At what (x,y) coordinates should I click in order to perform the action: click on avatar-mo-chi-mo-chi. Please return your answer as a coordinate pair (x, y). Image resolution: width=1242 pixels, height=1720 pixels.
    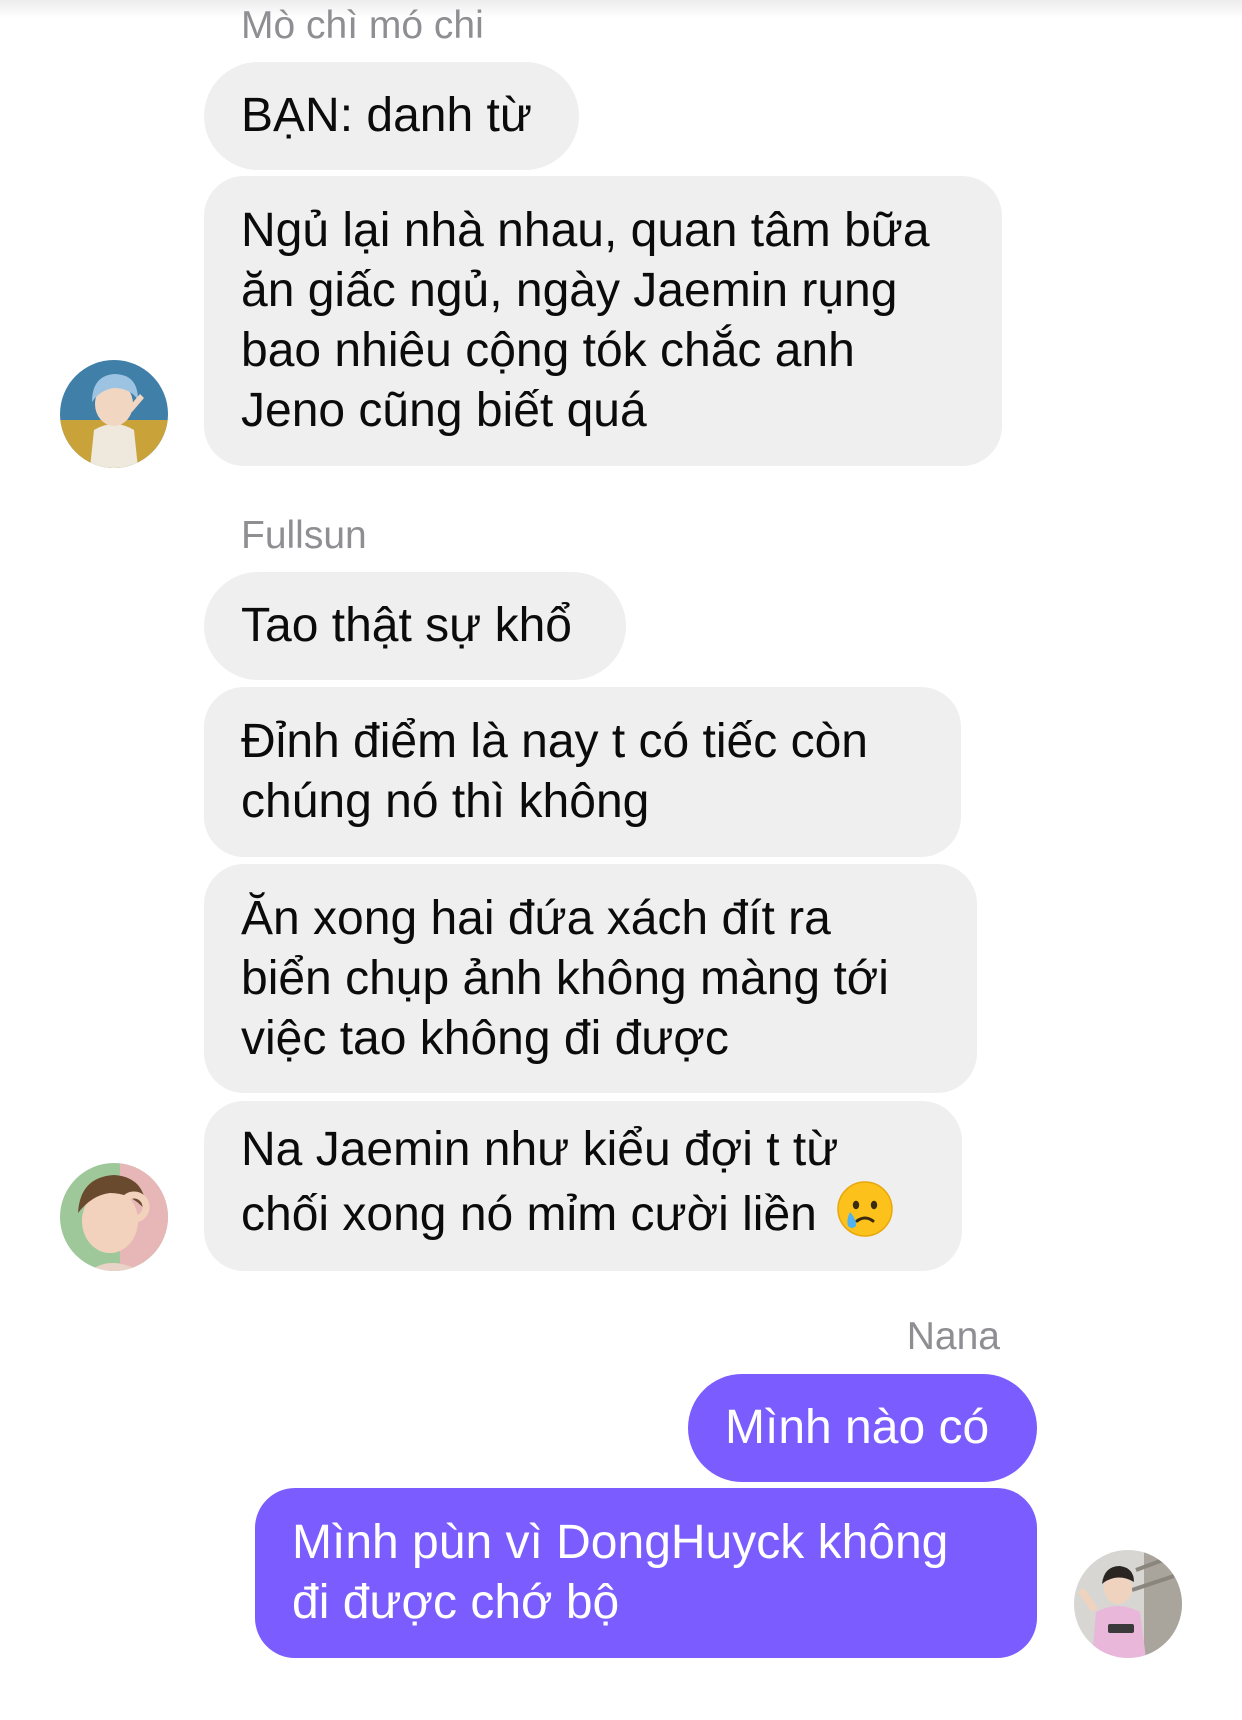
    Looking at the image, I should click on (114, 414).